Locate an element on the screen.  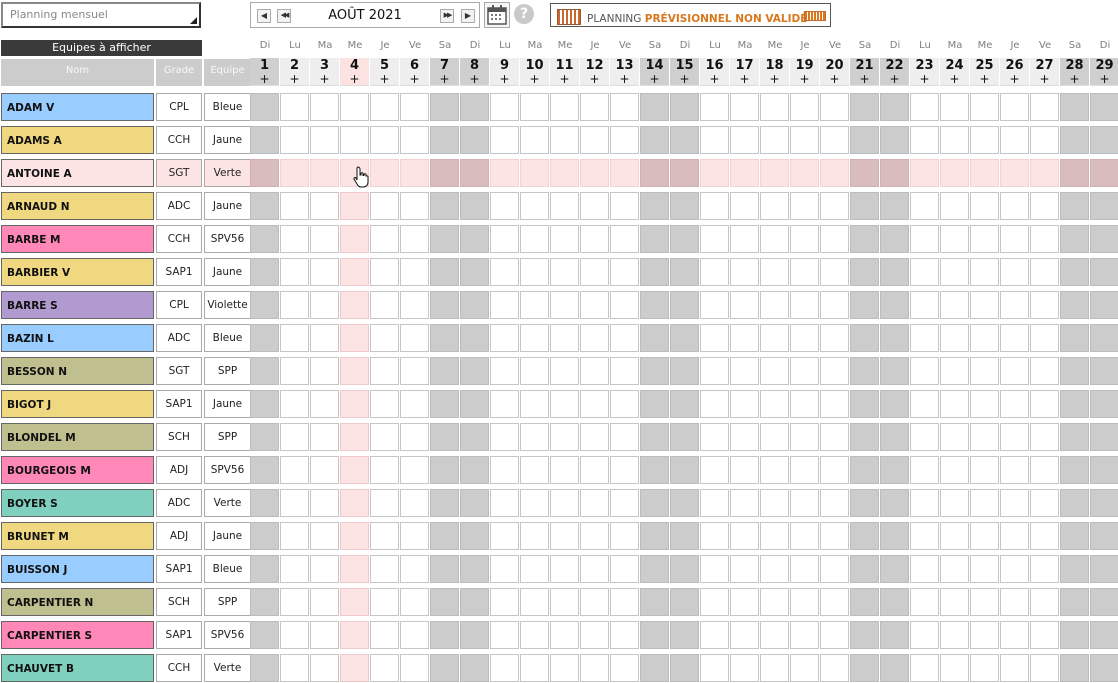
personnel-name: BOYER S is located at coordinates (77, 503).